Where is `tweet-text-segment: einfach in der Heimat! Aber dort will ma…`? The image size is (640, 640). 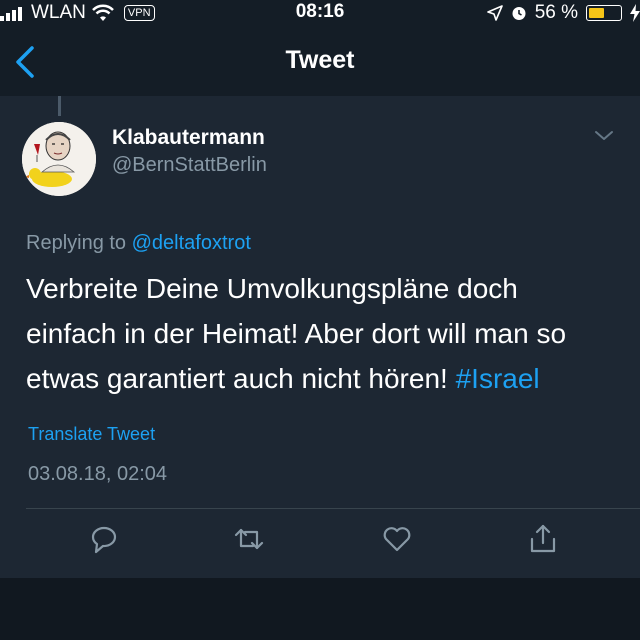 tweet-text-segment: einfach in der Heimat! Aber dort will ma… is located at coordinates (296, 333).